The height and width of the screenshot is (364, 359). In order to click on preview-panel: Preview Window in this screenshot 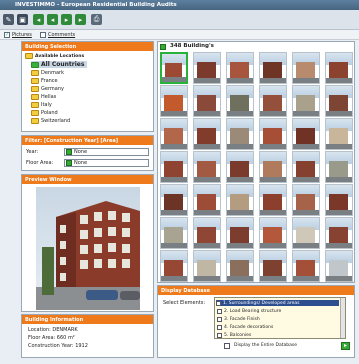, I will do `click(87, 243)`.